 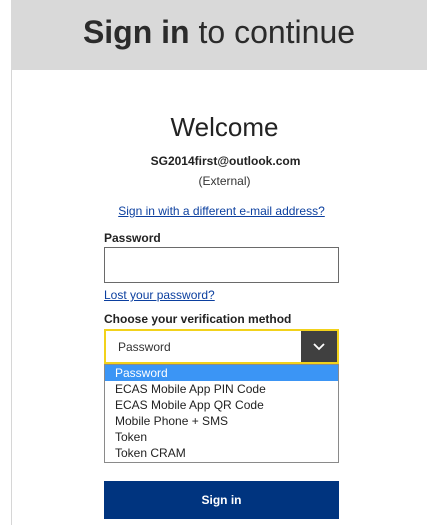 I want to click on page-title: Sign in to continue, so click(x=219, y=32).